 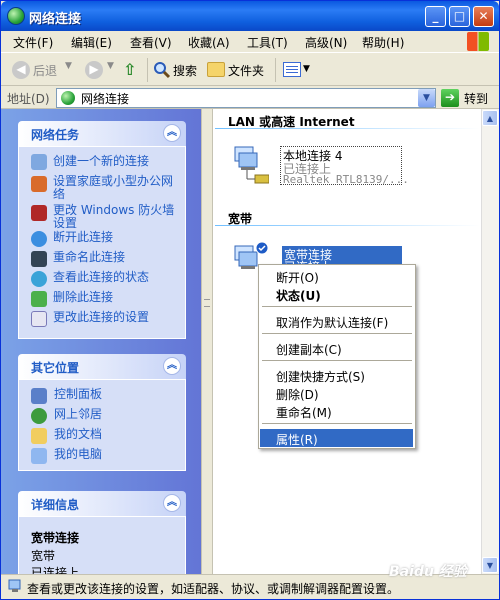 I want to click on windows-logo-icon, so click(x=478, y=41).